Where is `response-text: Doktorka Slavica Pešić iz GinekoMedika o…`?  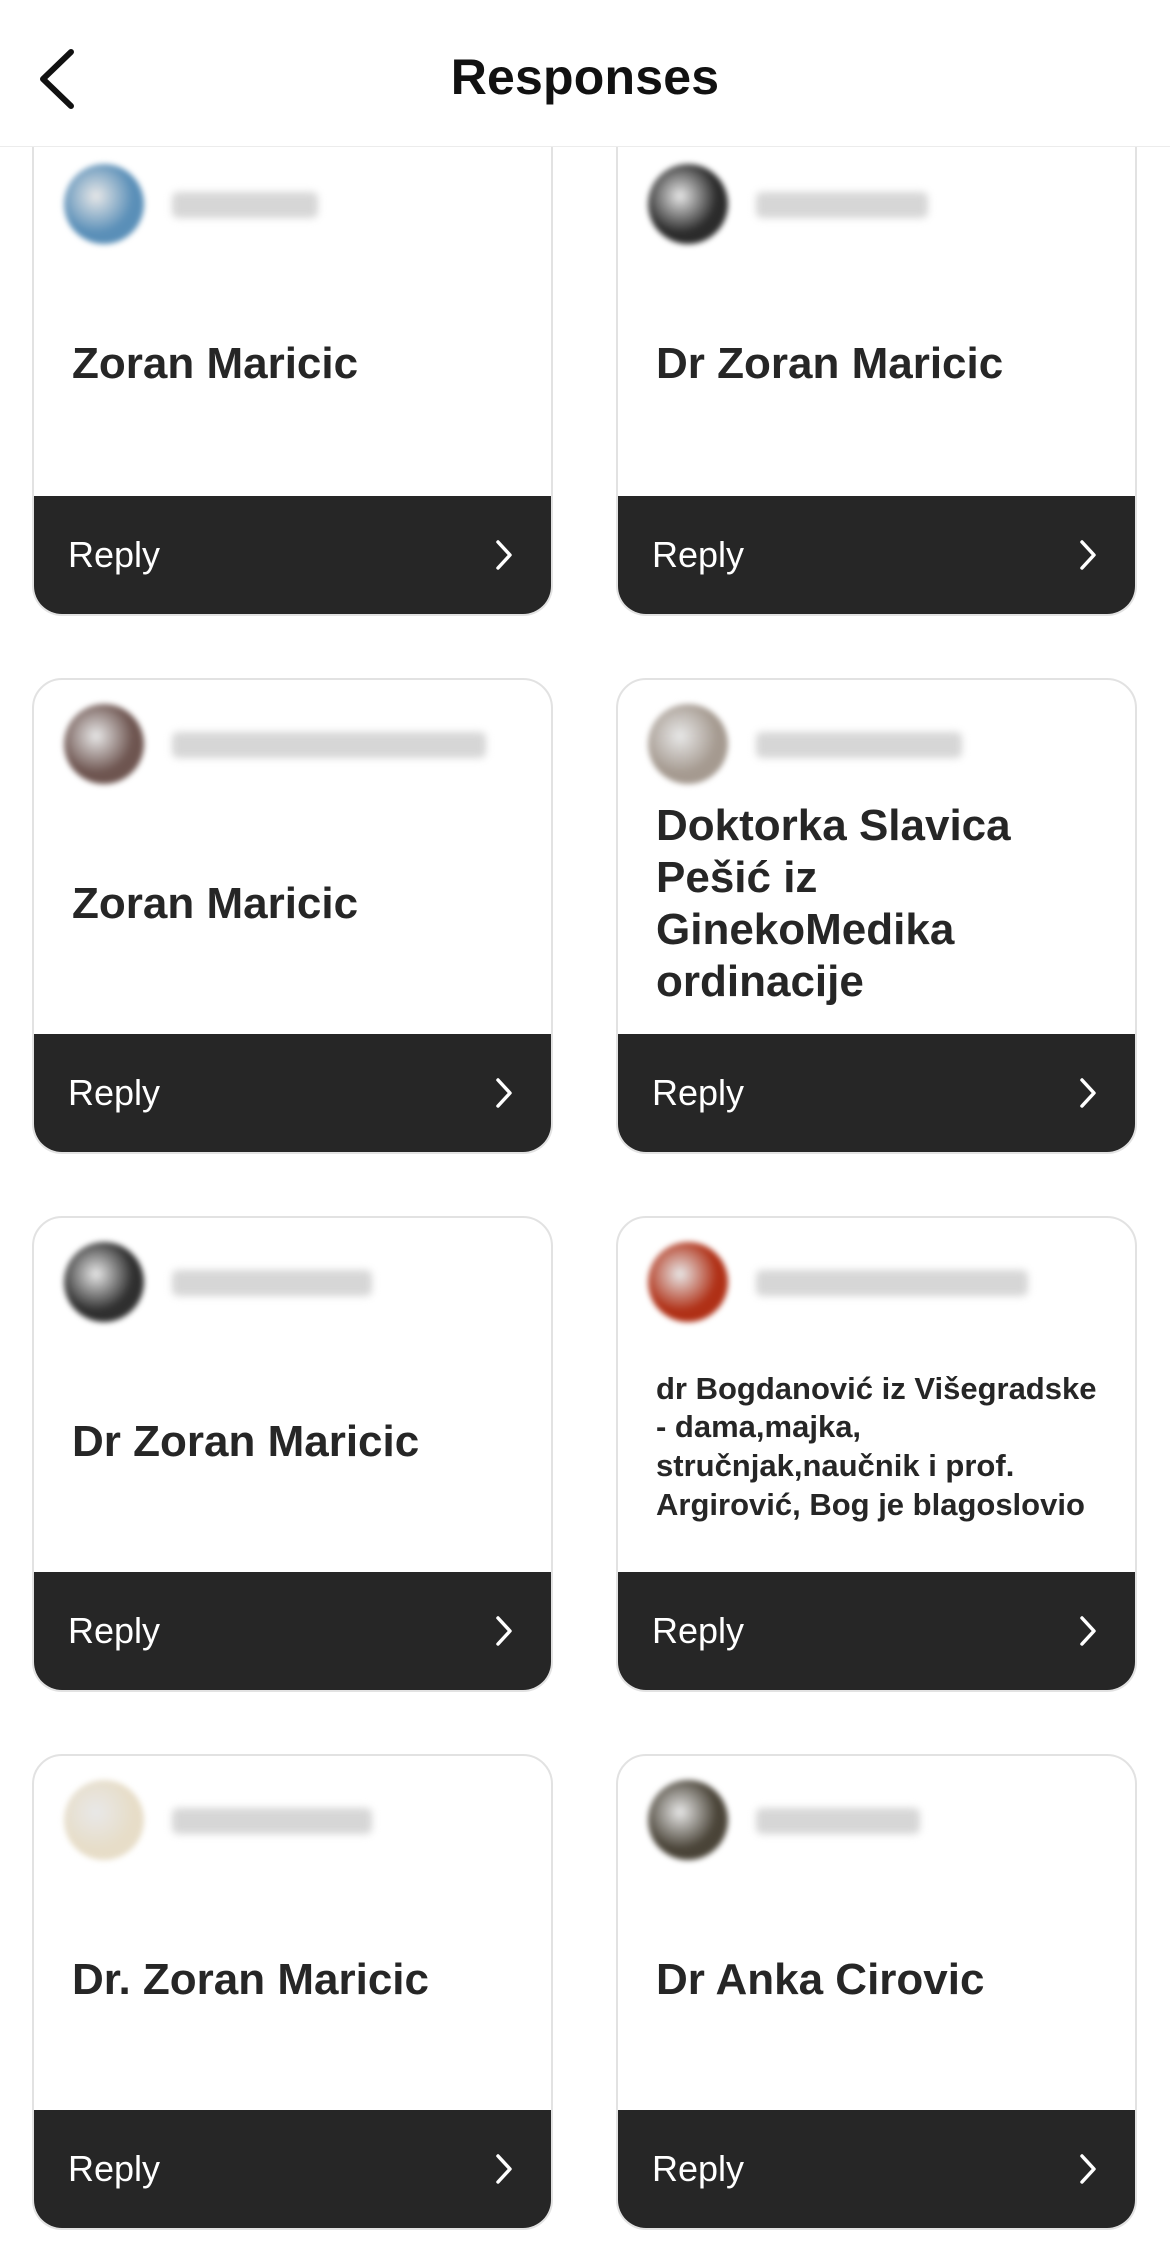
response-text: Doktorka Slavica Pešić iz GinekoMedika o… is located at coordinates (833, 903).